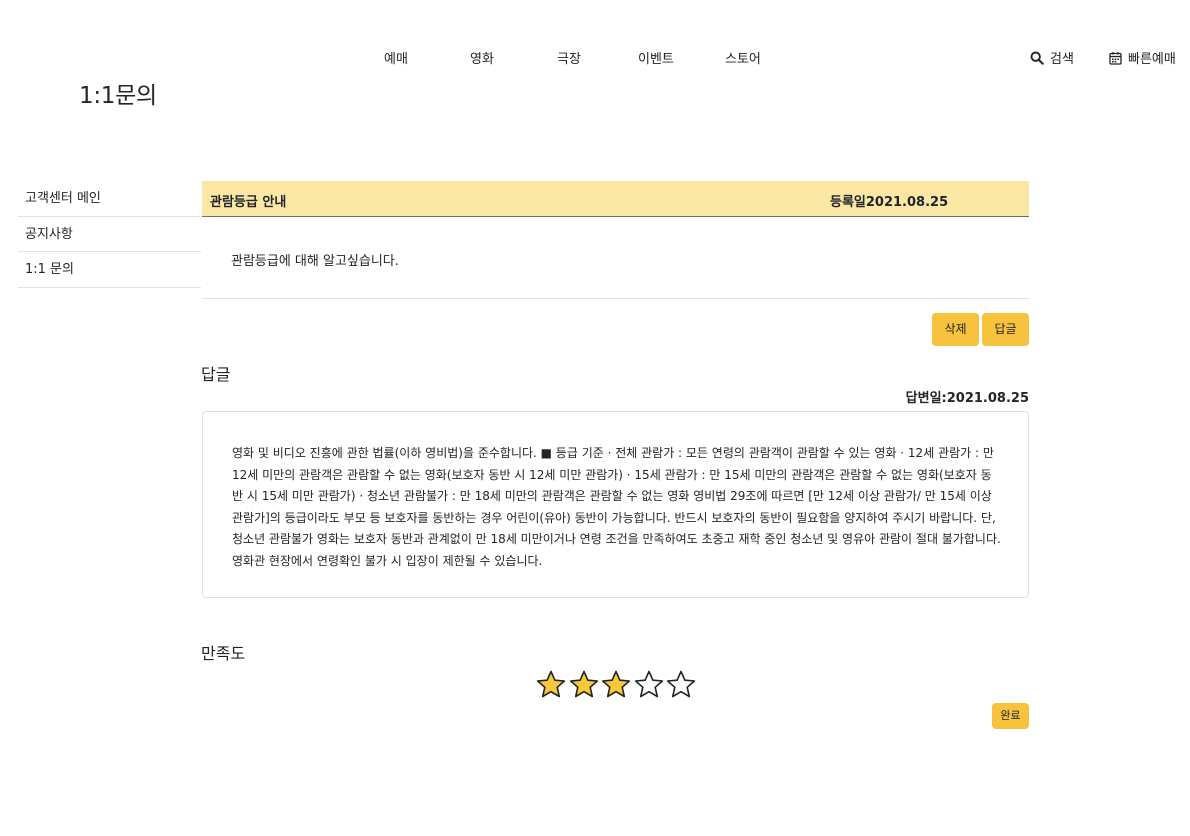  I want to click on satisfaction-title: 만족도, so click(223, 653).